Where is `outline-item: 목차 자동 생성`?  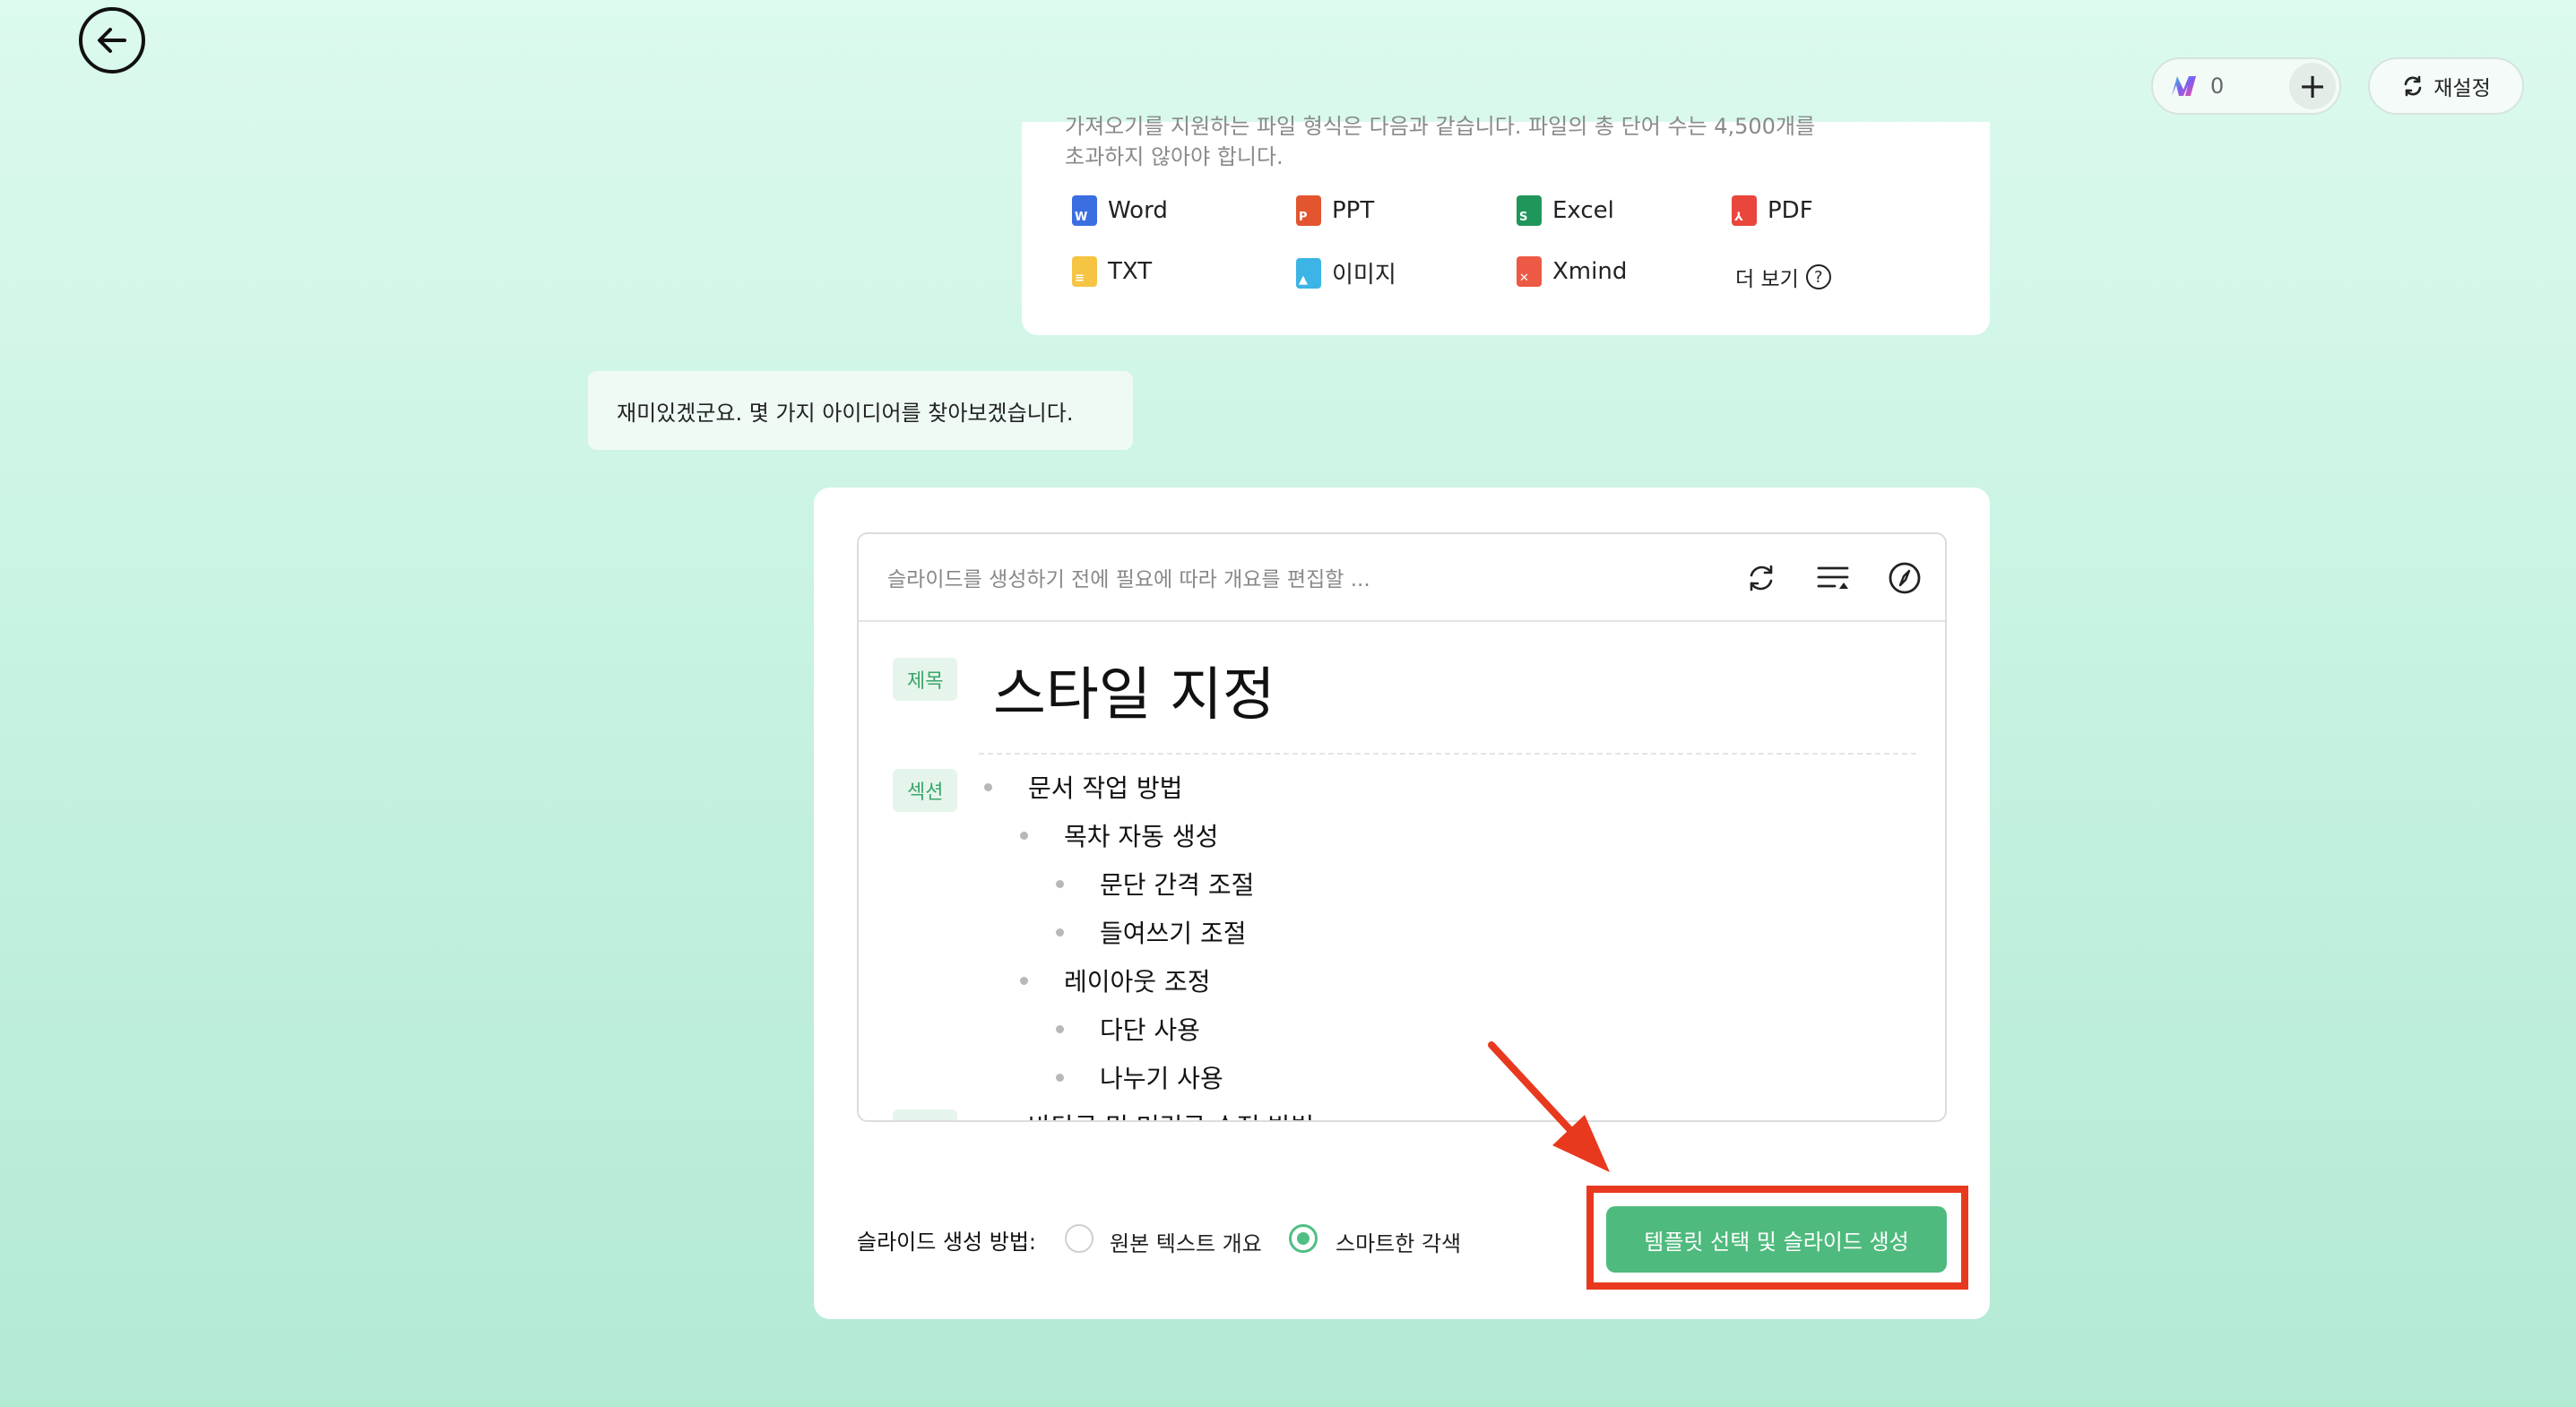 outline-item: 목차 자동 생성 is located at coordinates (1119, 835).